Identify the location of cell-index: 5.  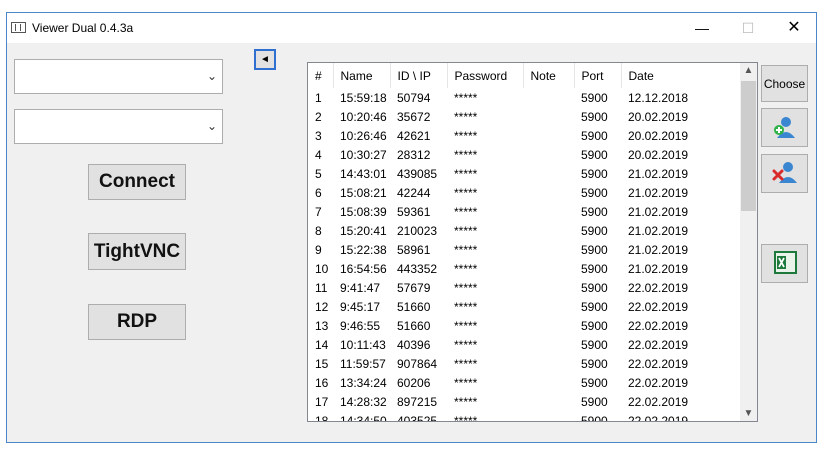
(318, 173).